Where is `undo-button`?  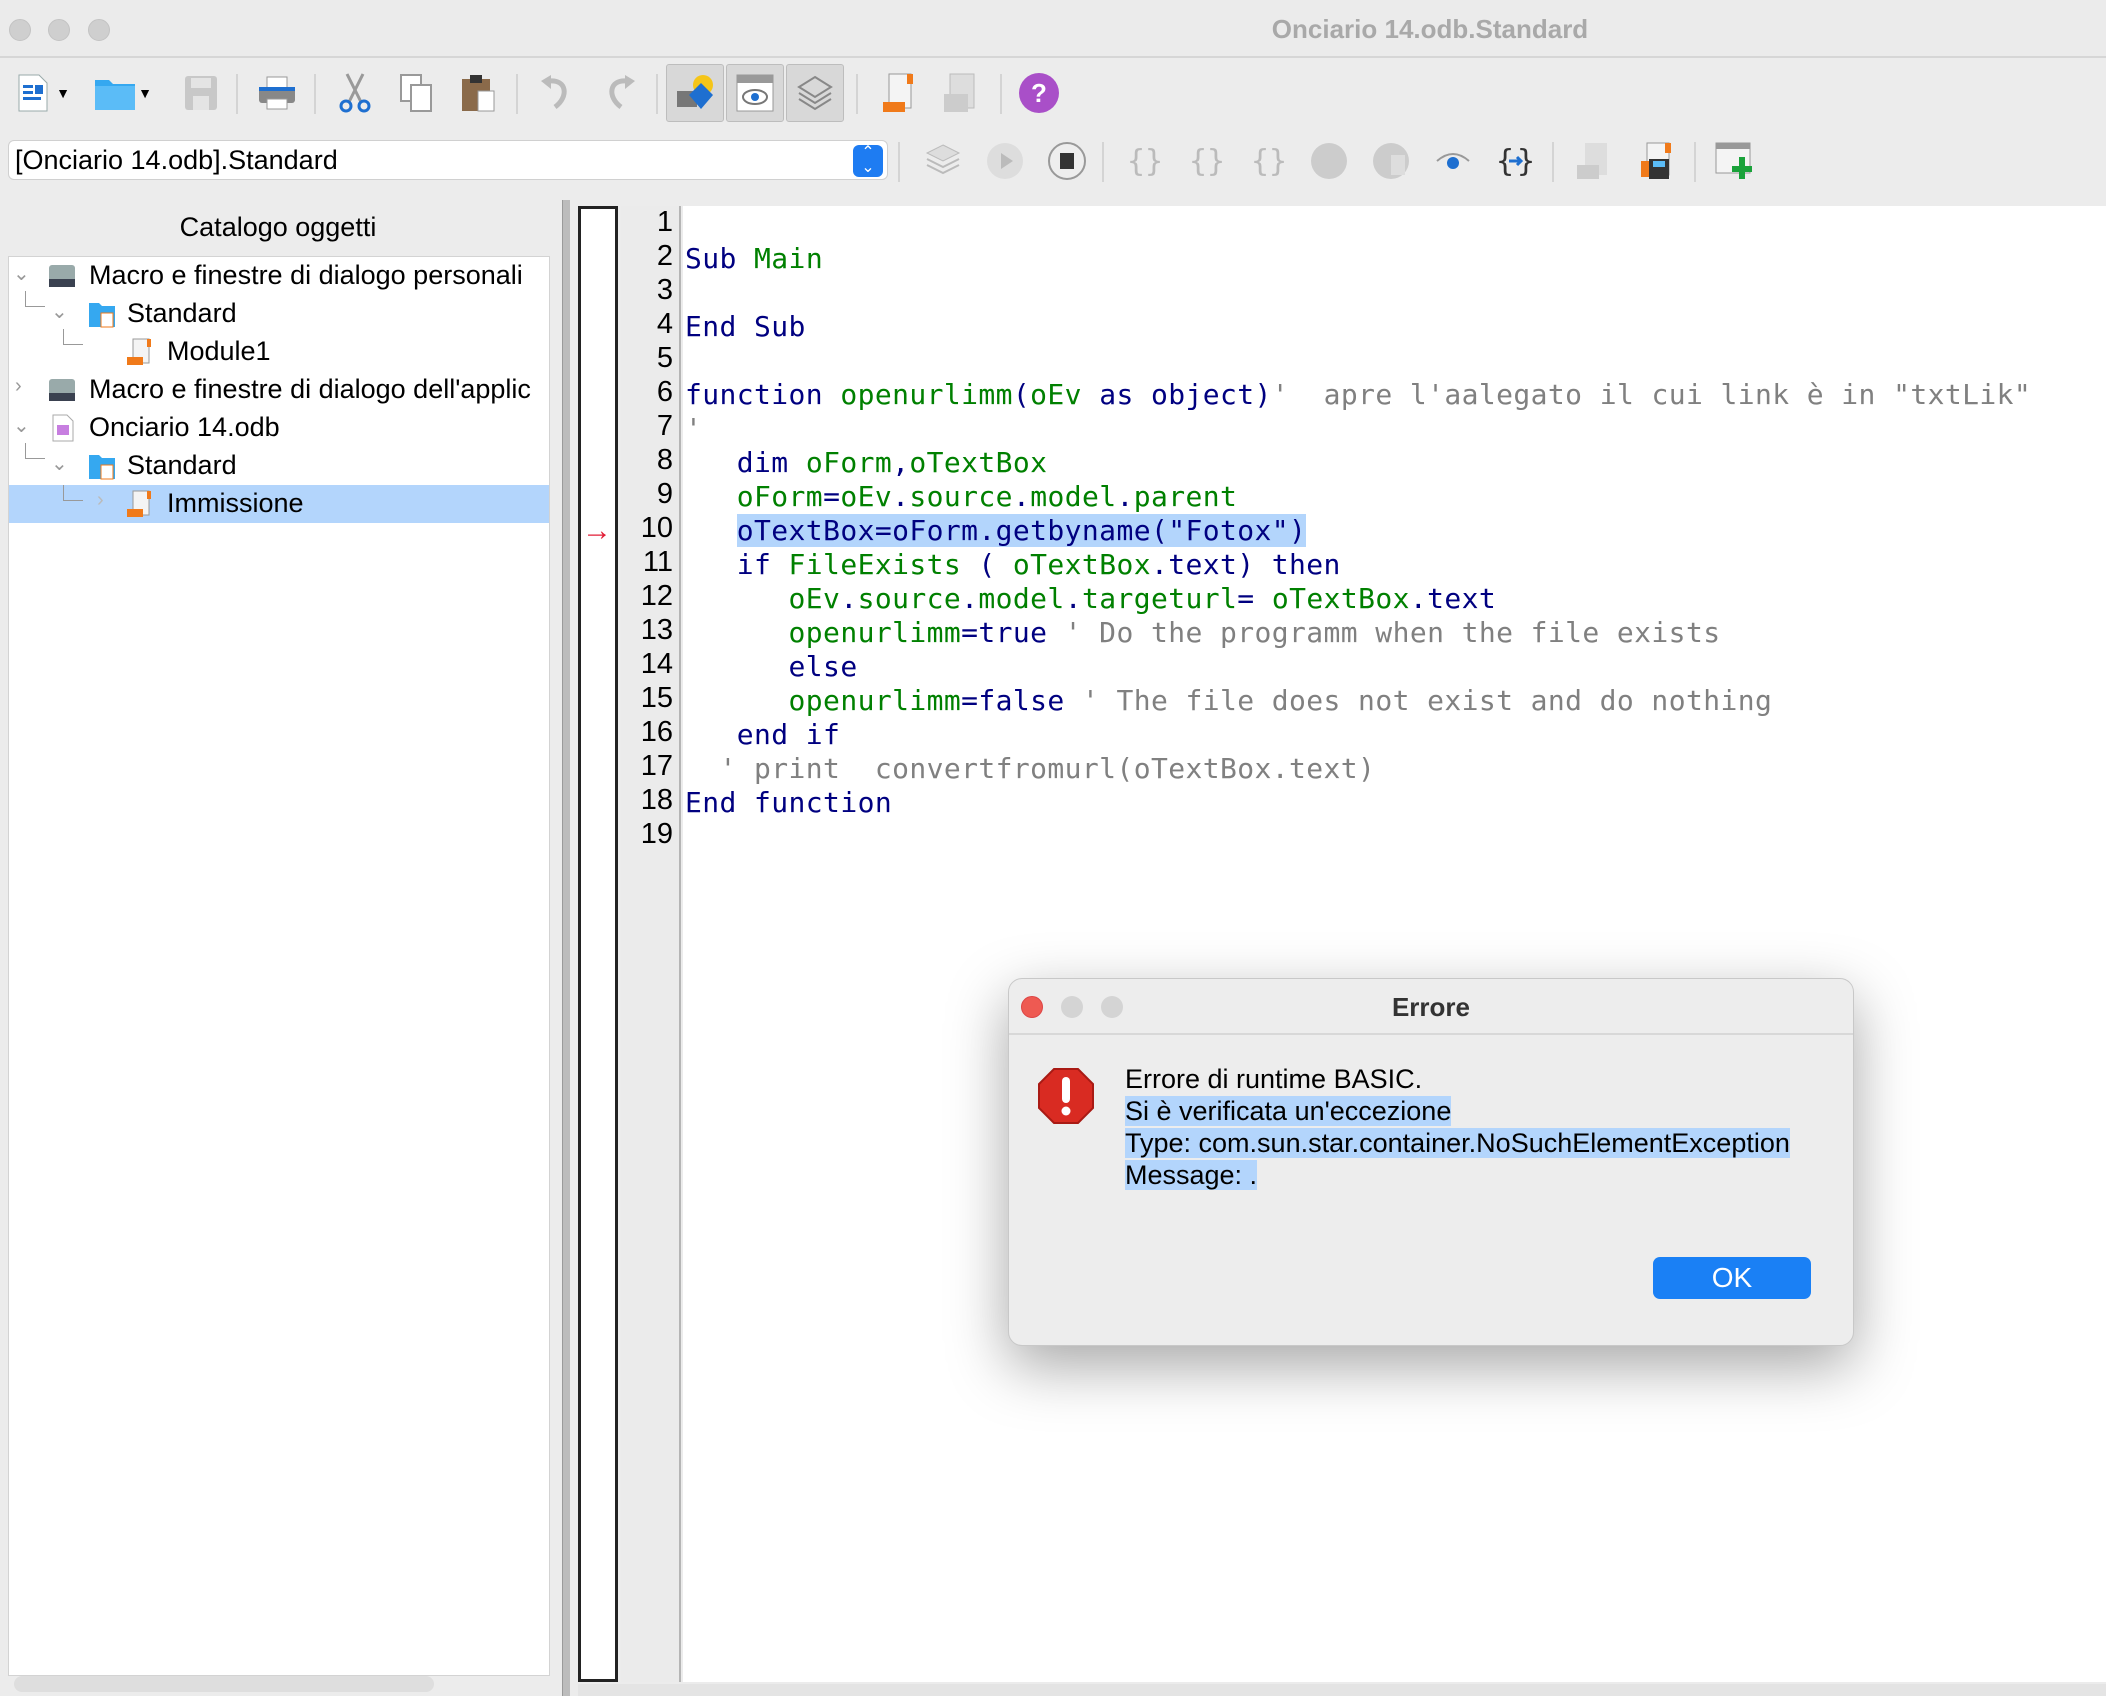
undo-button is located at coordinates (557, 93).